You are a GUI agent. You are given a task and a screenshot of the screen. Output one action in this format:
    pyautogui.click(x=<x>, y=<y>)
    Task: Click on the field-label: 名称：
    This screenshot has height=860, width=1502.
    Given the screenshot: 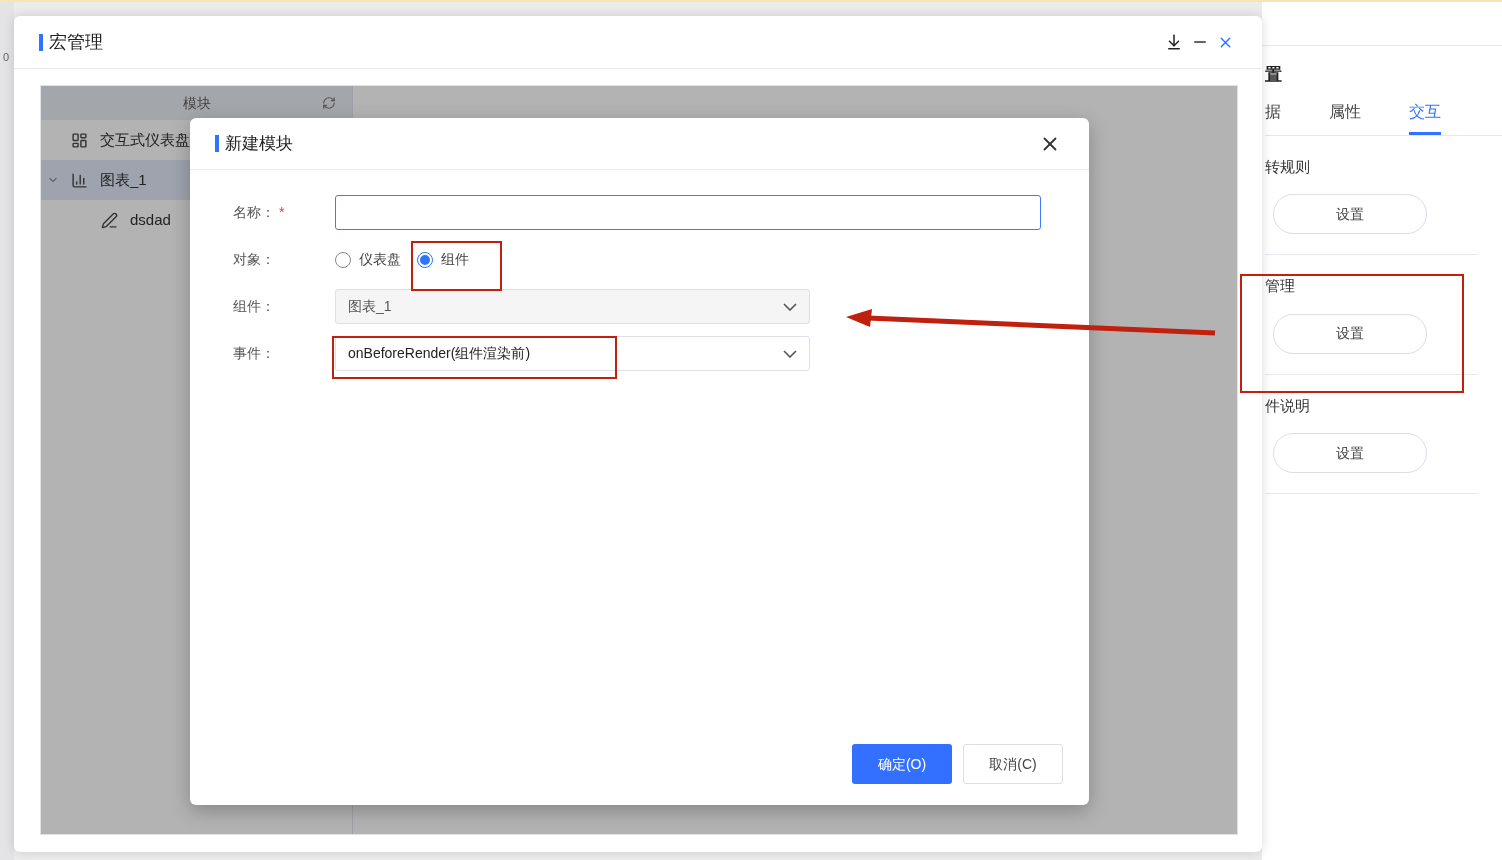 What is the action you would take?
    pyautogui.click(x=254, y=212)
    